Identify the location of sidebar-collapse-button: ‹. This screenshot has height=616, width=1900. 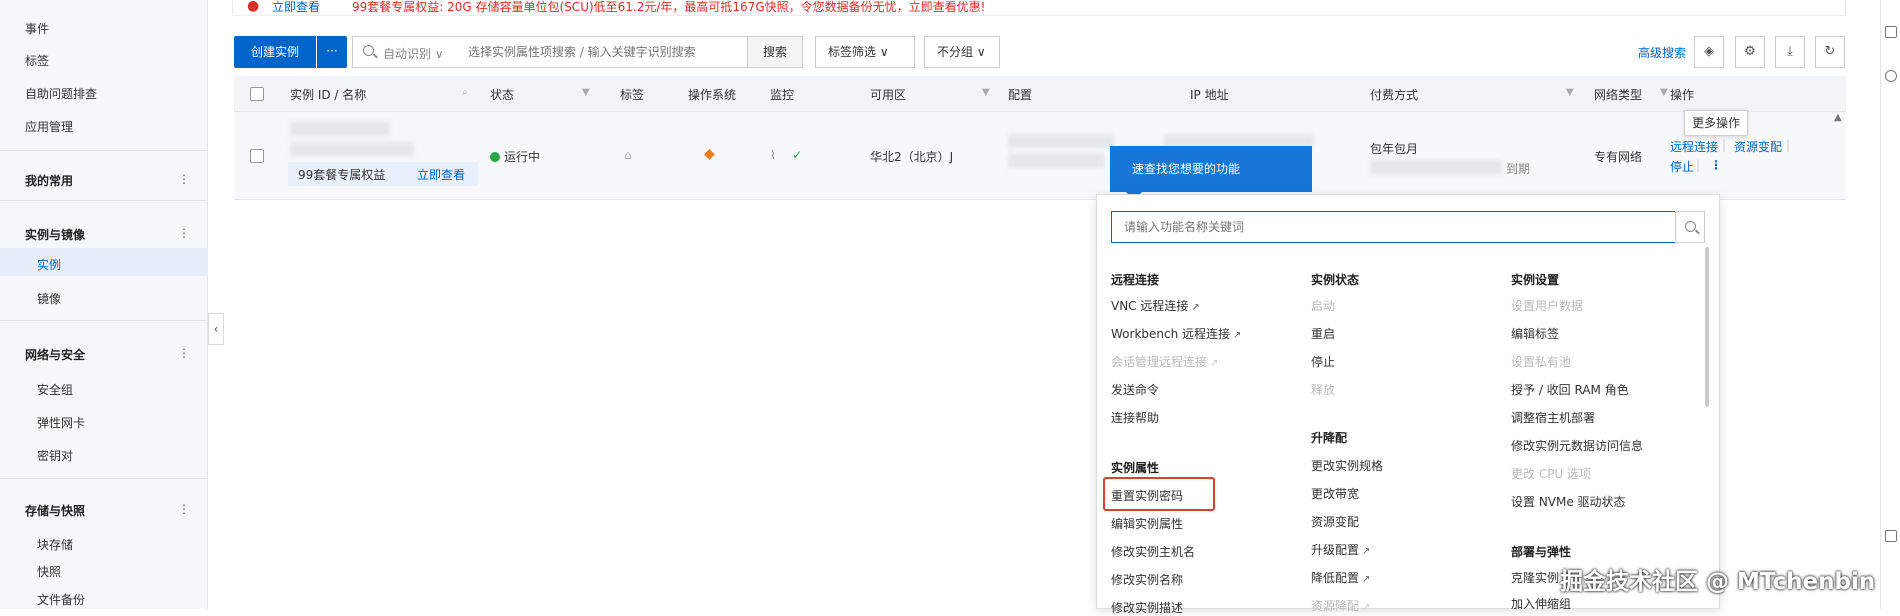
(216, 329).